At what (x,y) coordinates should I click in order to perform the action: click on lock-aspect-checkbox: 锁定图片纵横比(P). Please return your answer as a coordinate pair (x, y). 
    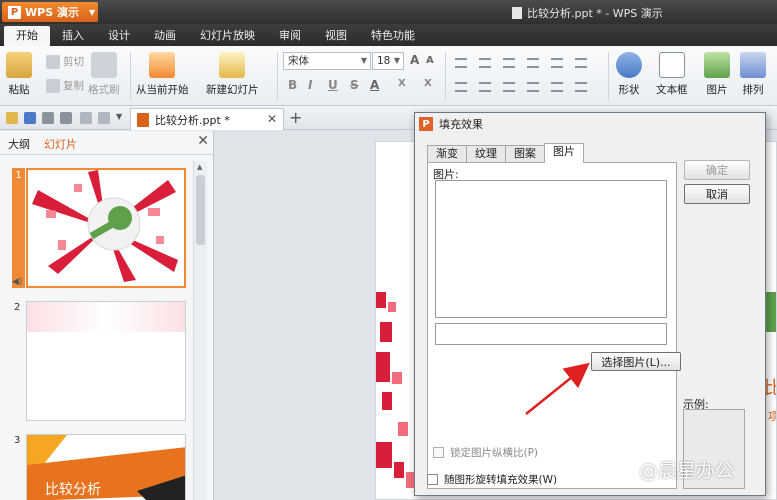
    Looking at the image, I should click on (485, 452).